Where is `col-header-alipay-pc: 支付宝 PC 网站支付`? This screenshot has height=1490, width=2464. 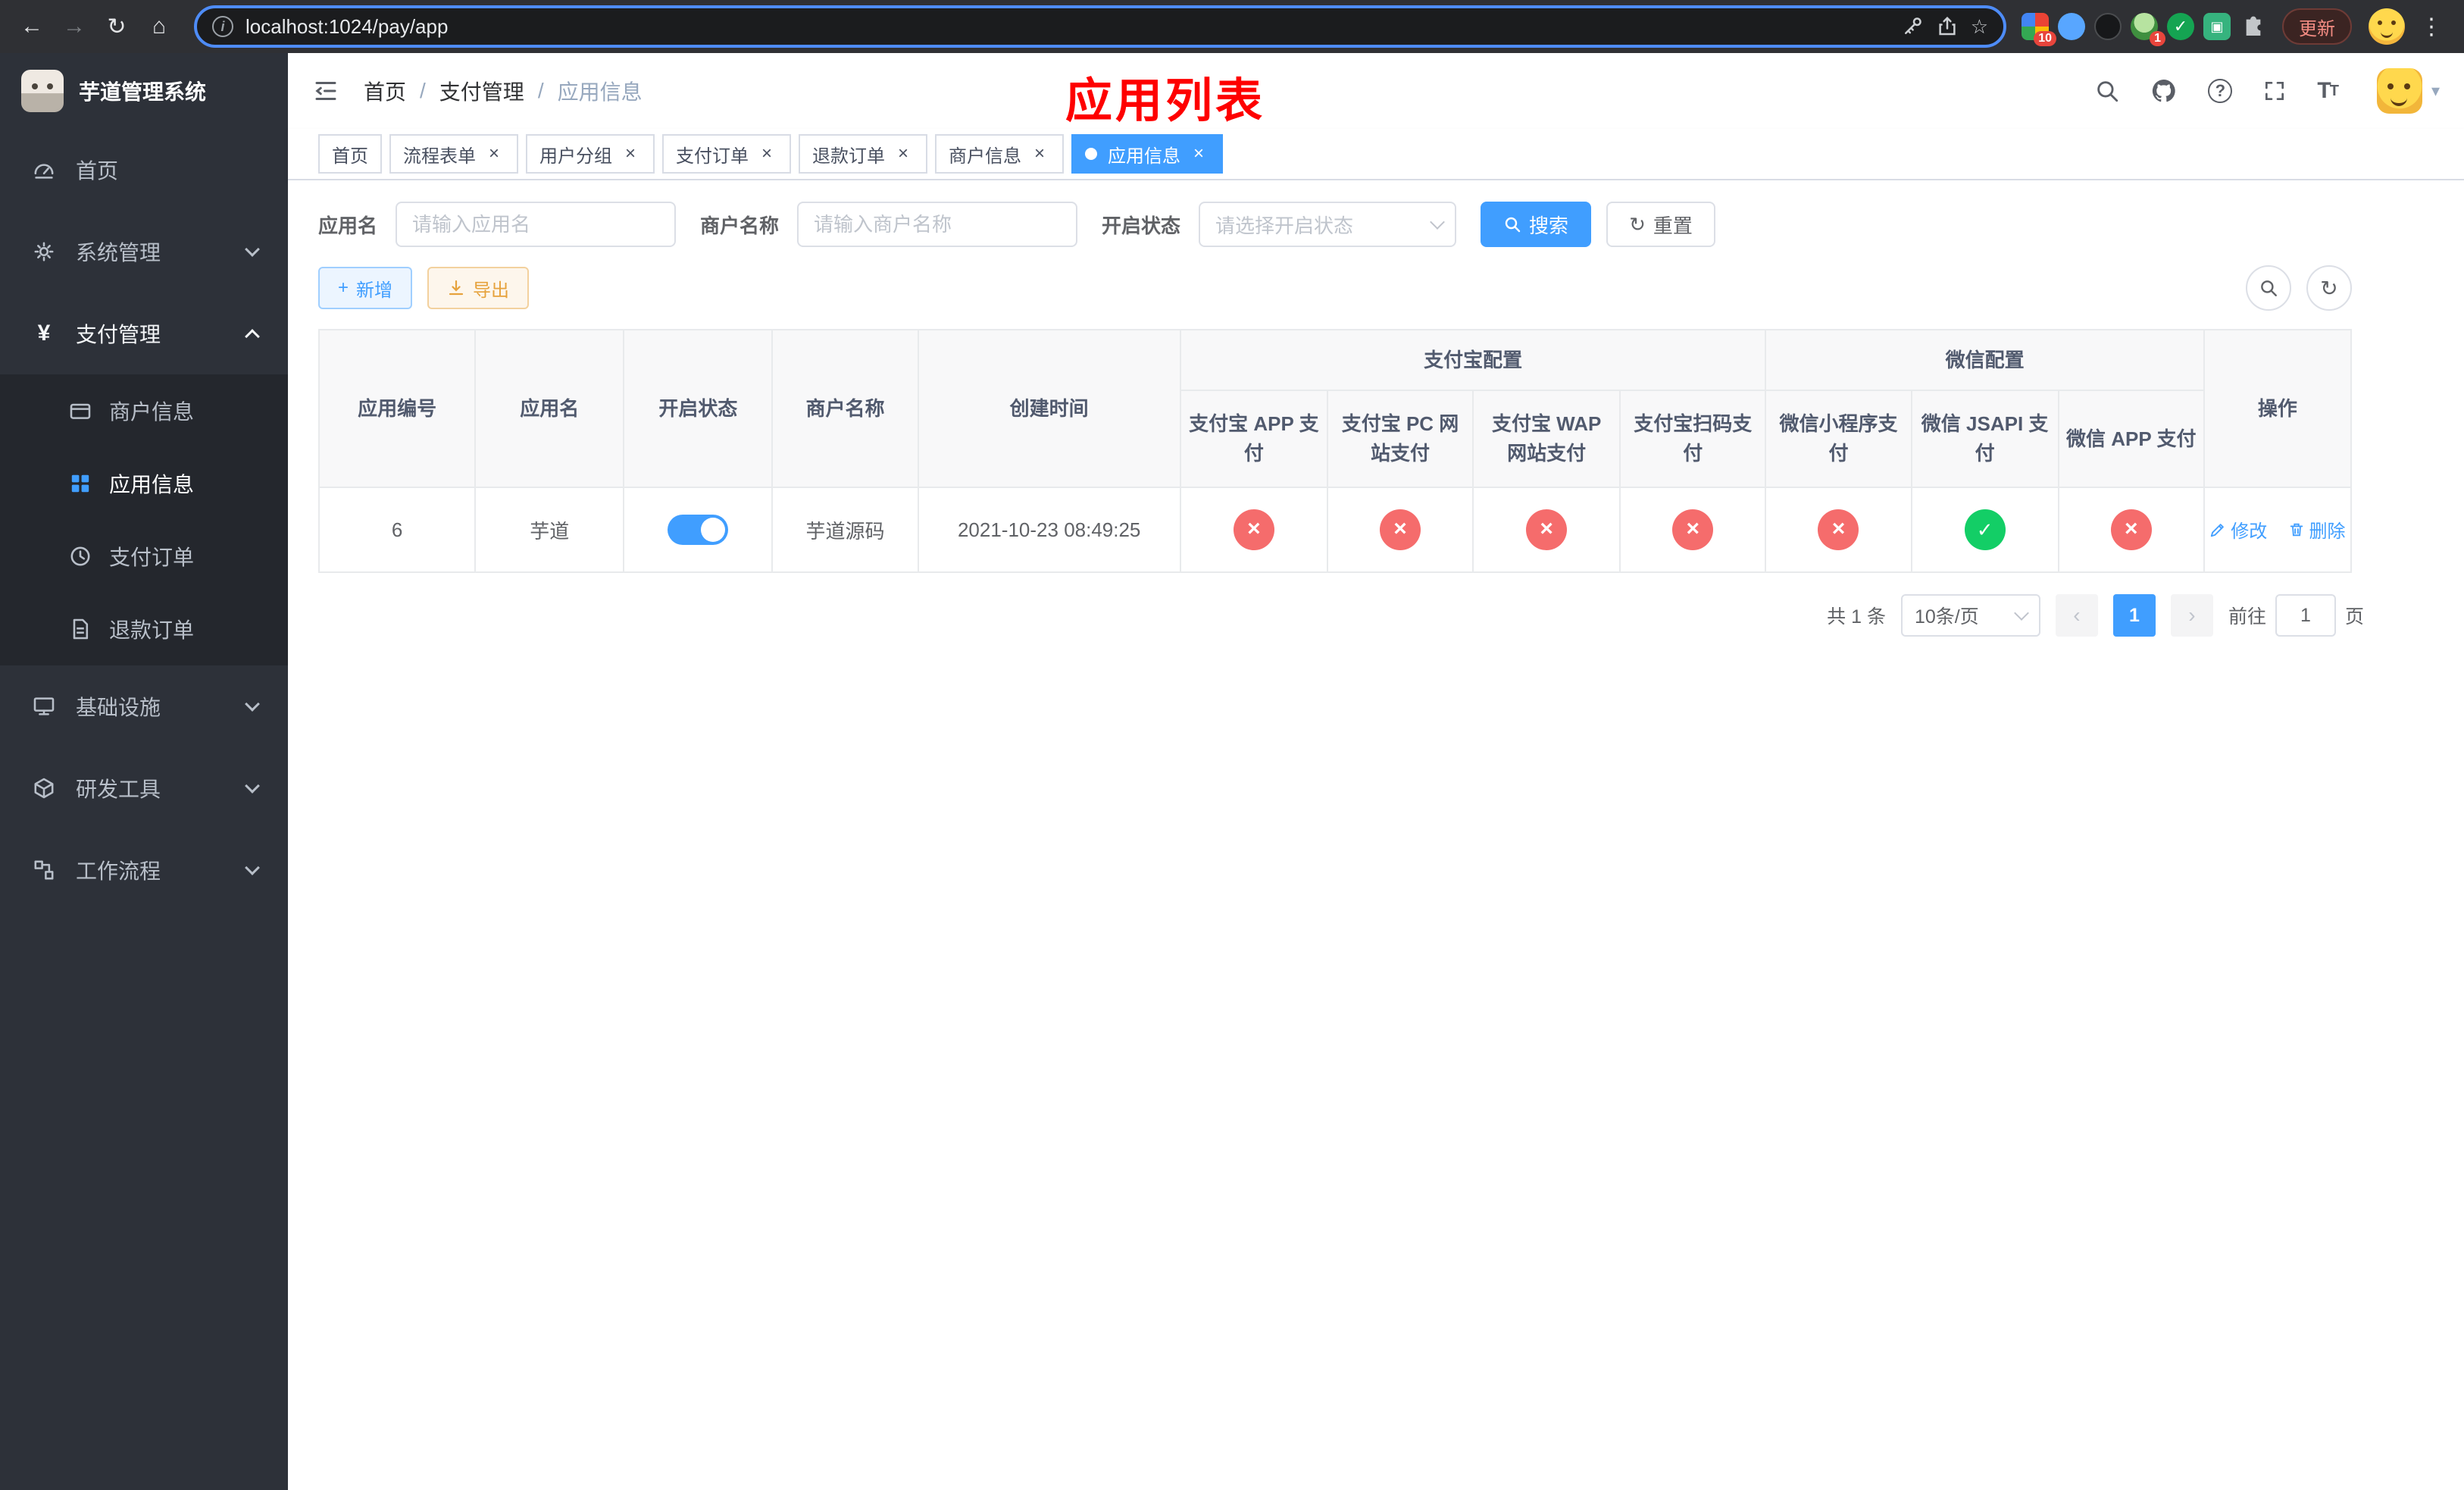
col-header-alipay-pc: 支付宝 PC 网站支付 is located at coordinates (1400, 439).